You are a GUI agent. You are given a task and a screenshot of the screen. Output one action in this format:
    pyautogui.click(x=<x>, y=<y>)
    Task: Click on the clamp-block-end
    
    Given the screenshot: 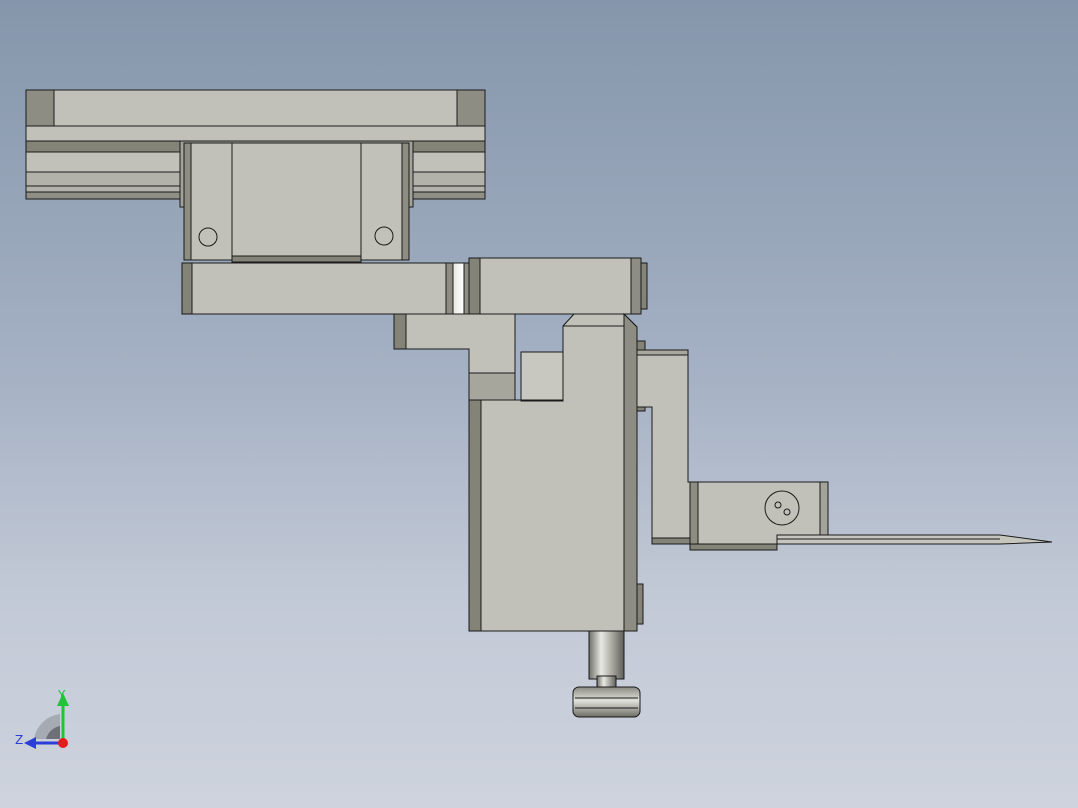 What is the action you would take?
    pyautogui.click(x=474, y=286)
    